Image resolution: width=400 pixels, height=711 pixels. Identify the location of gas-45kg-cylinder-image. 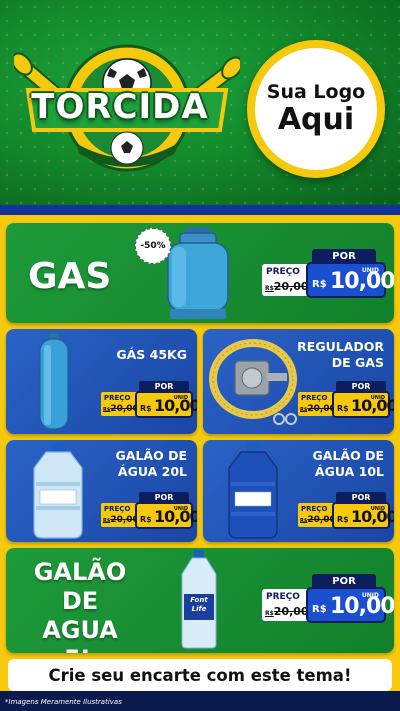
(54, 381).